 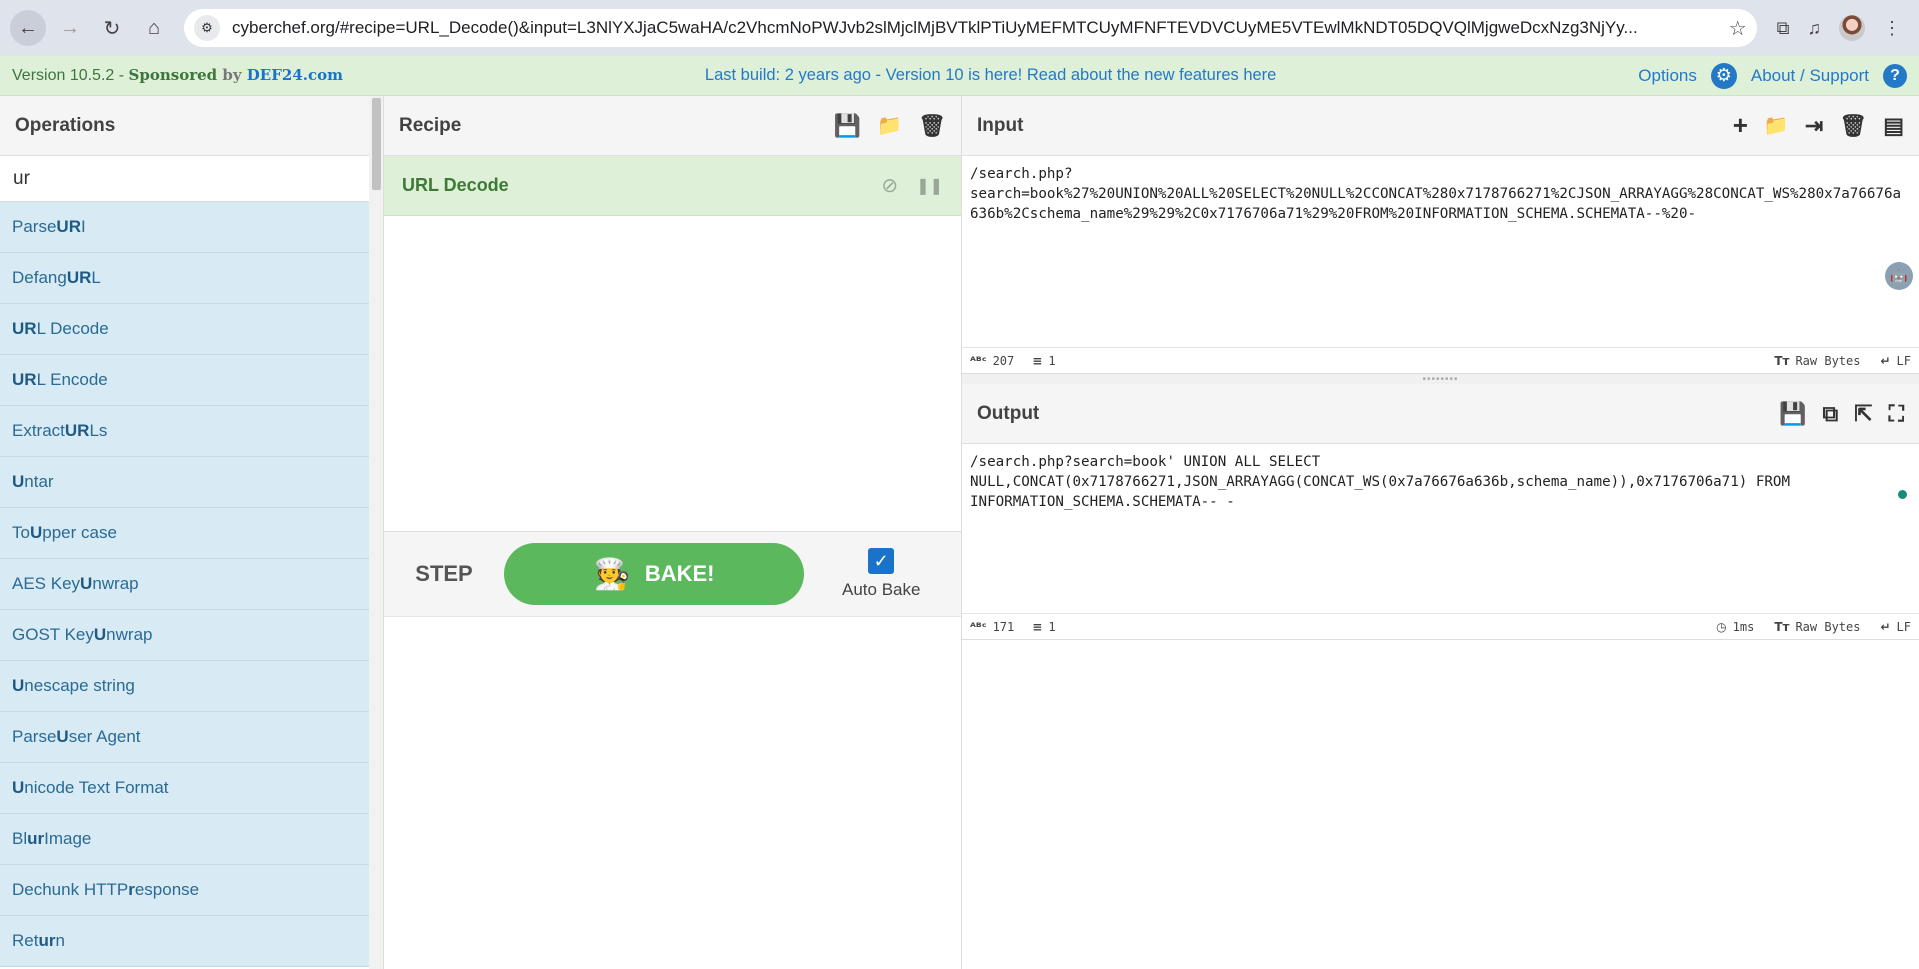 What do you see at coordinates (929, 186) in the screenshot?
I see `breakpoint-icon: ❚❚` at bounding box center [929, 186].